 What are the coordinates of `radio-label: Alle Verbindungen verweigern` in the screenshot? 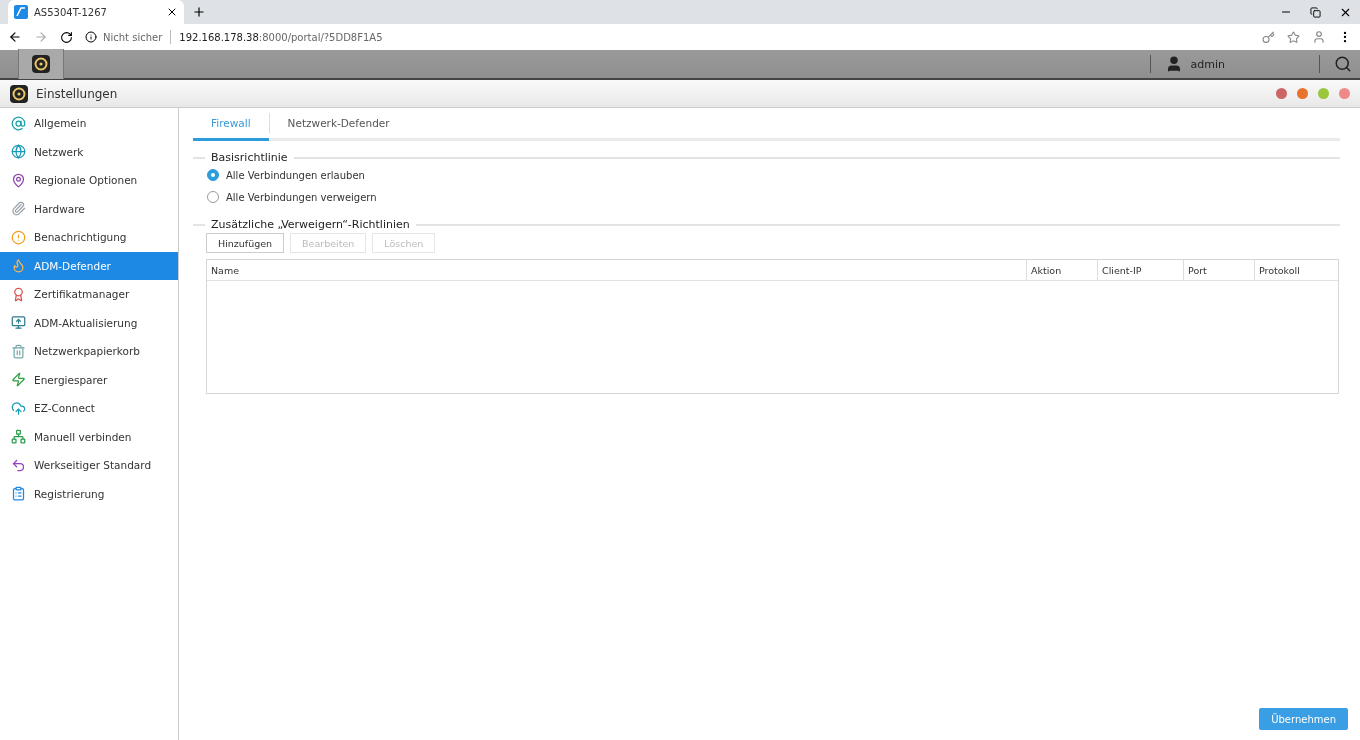 It's located at (301, 197).